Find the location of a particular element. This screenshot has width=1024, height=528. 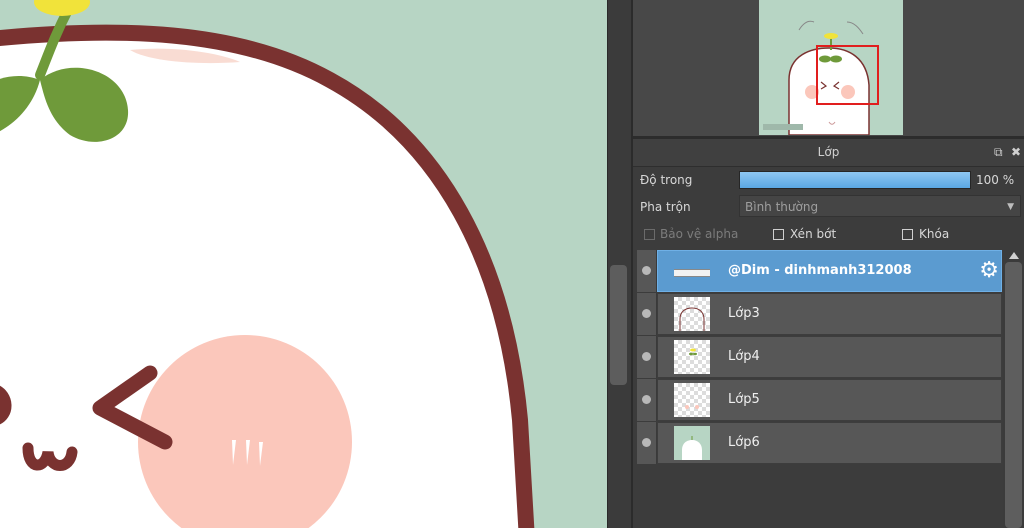

layer-name: Lớp4 is located at coordinates (744, 356).